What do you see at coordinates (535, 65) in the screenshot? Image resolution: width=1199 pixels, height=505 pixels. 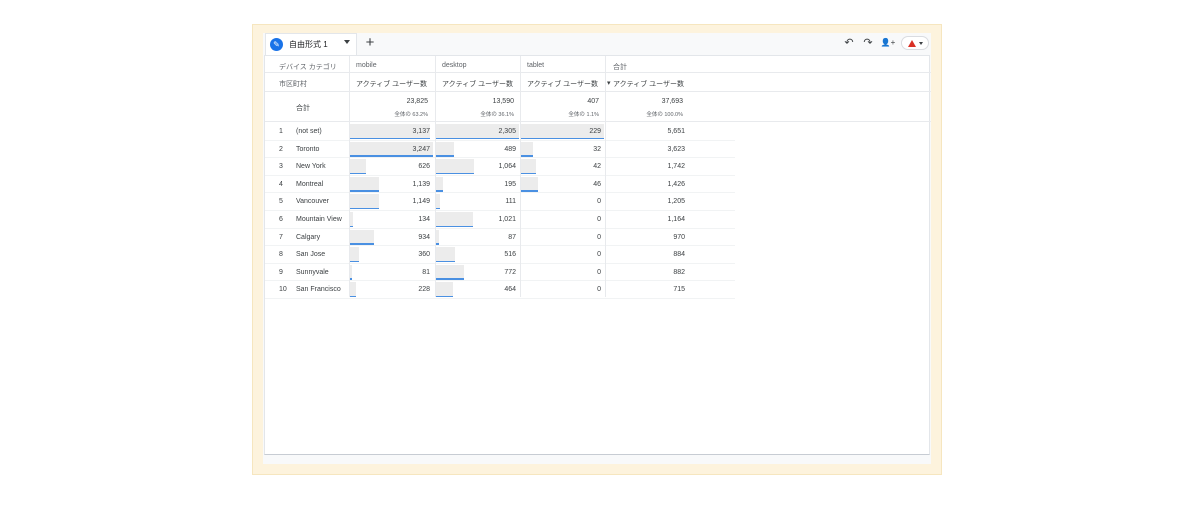 I see `column-header-tablet: tablet` at bounding box center [535, 65].